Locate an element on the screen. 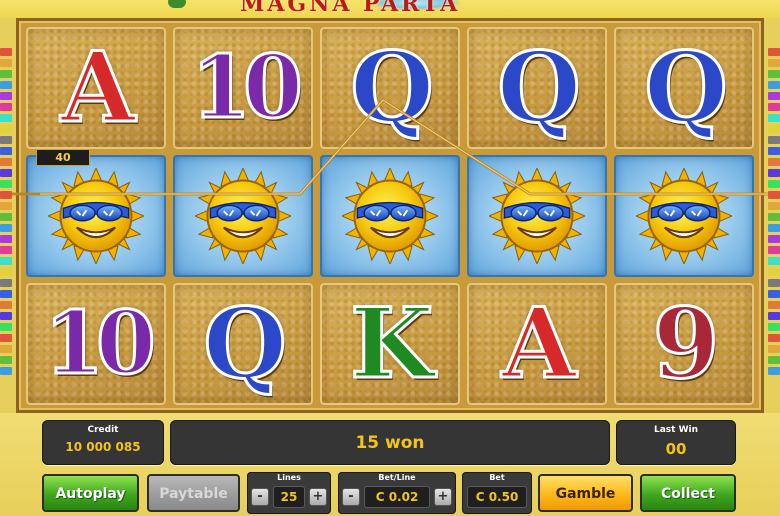  lines-label: Lines is located at coordinates (289, 477).